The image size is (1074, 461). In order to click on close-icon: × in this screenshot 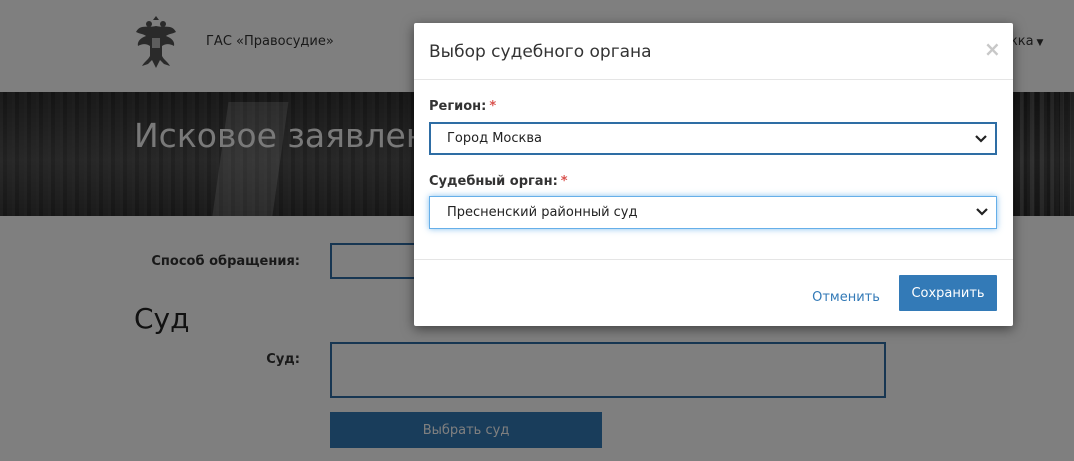, I will do `click(992, 49)`.